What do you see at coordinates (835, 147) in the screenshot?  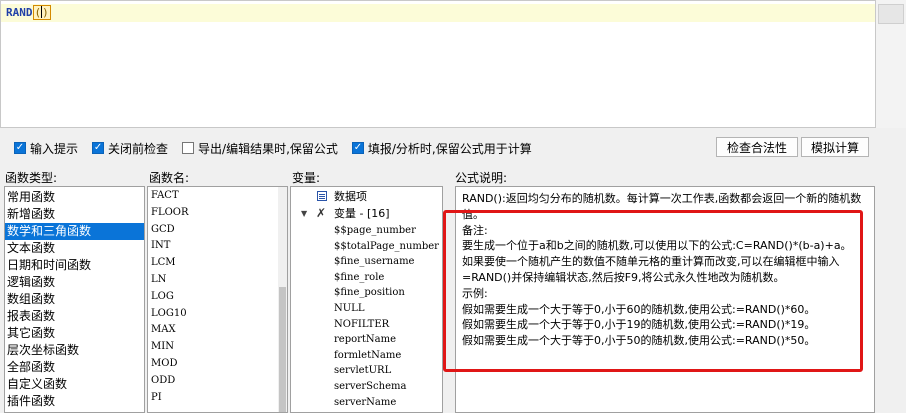 I see `simulate-calc-button: 模拟计算` at bounding box center [835, 147].